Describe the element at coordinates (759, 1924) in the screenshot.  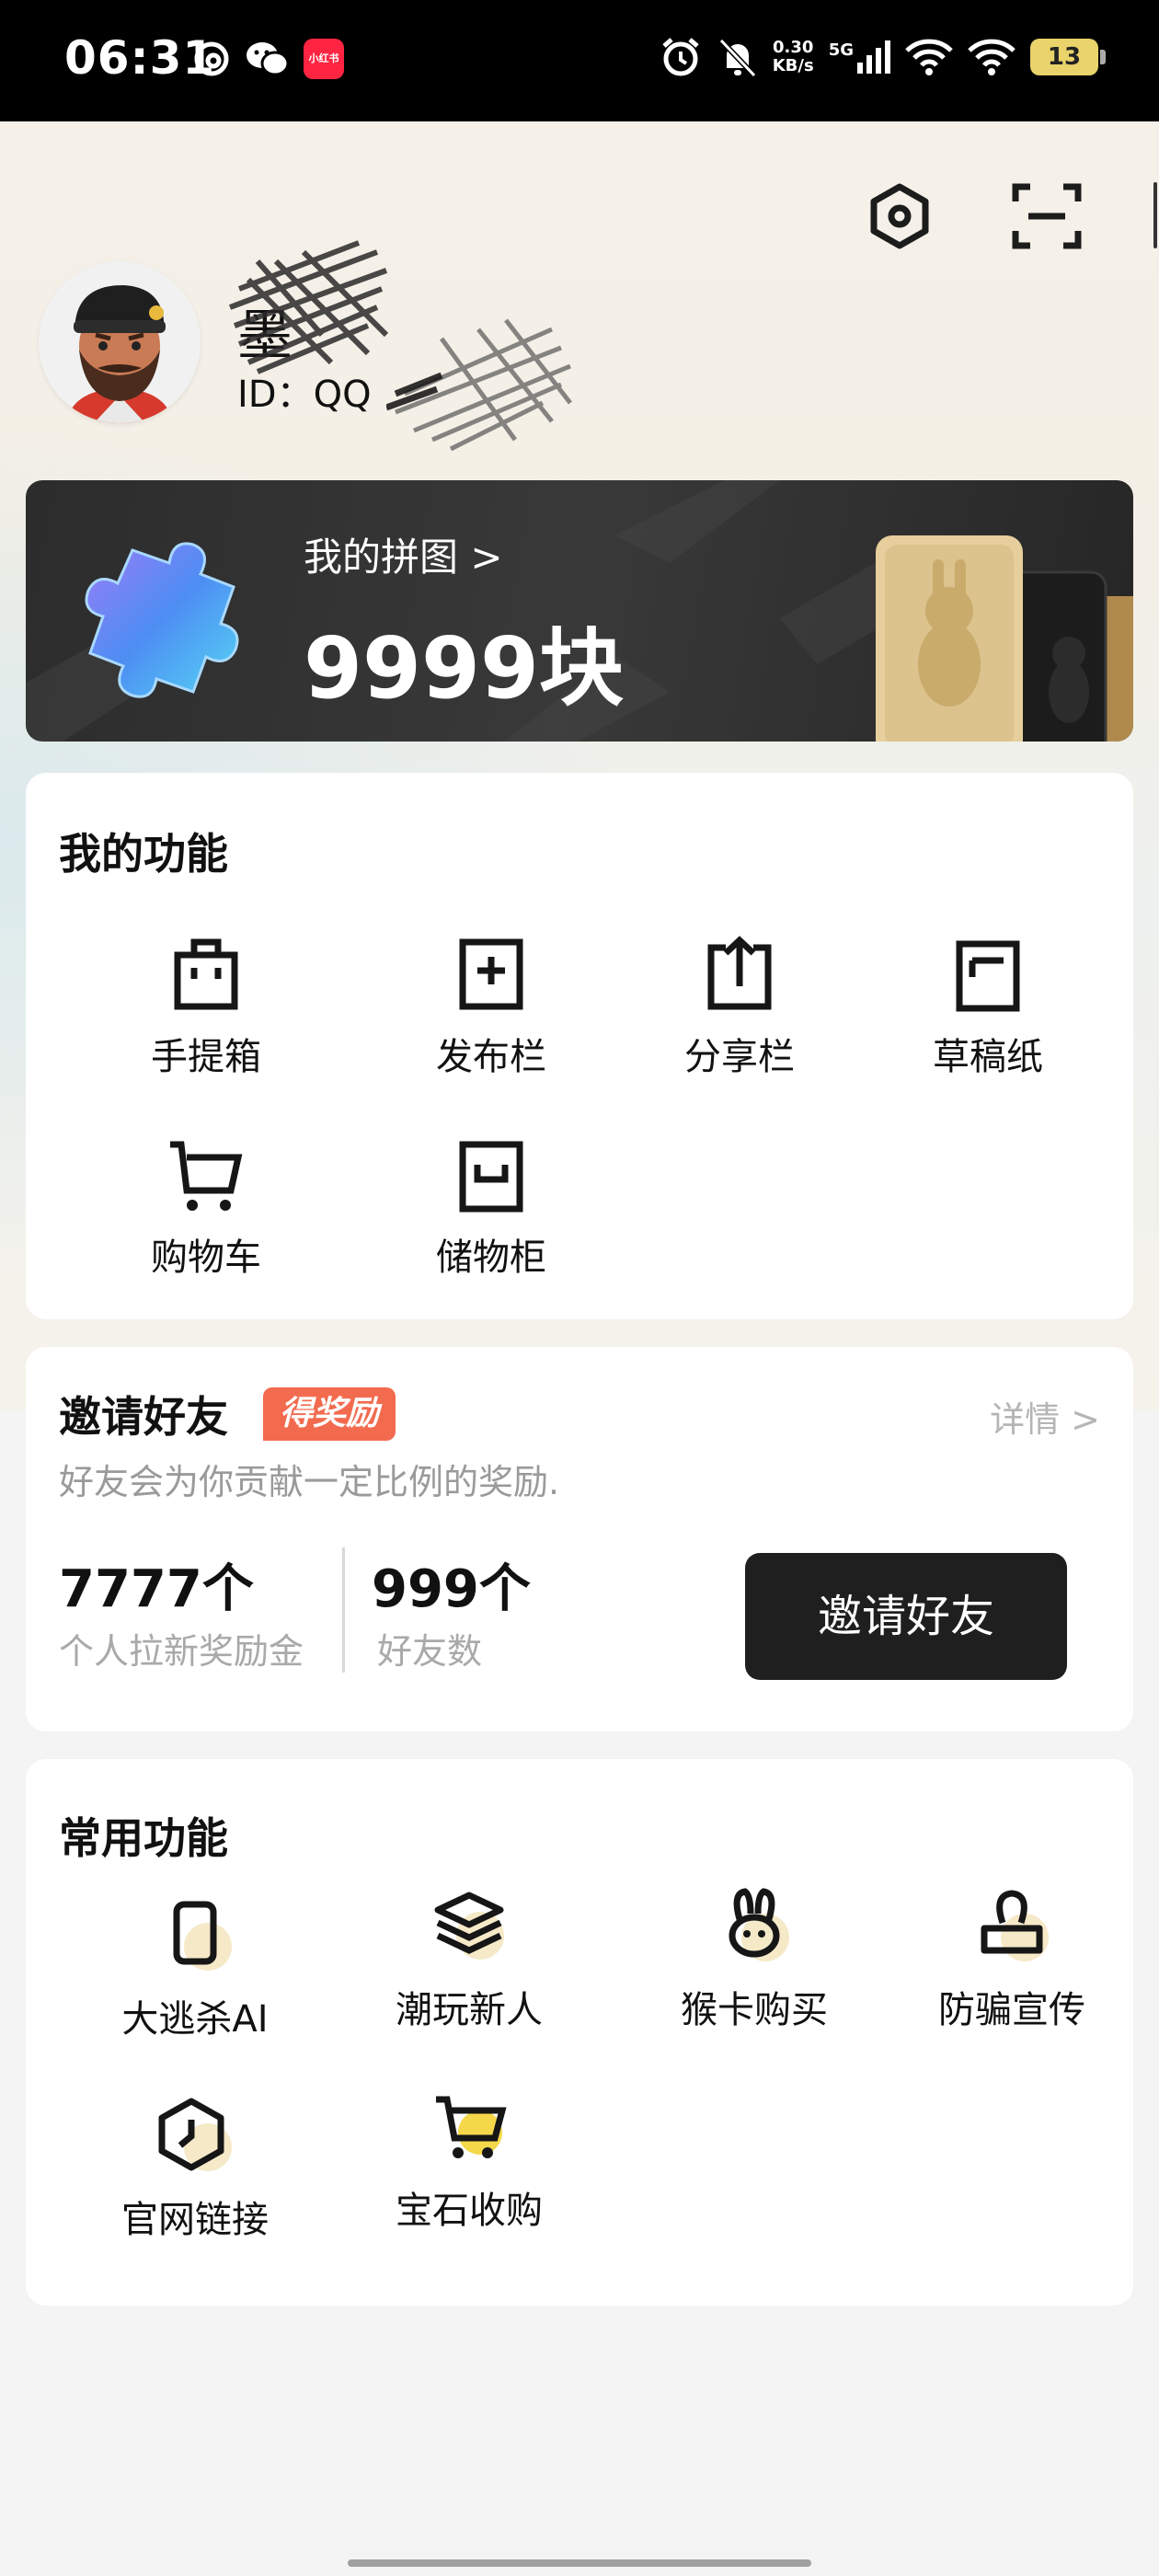
I see `bunny-icon` at that location.